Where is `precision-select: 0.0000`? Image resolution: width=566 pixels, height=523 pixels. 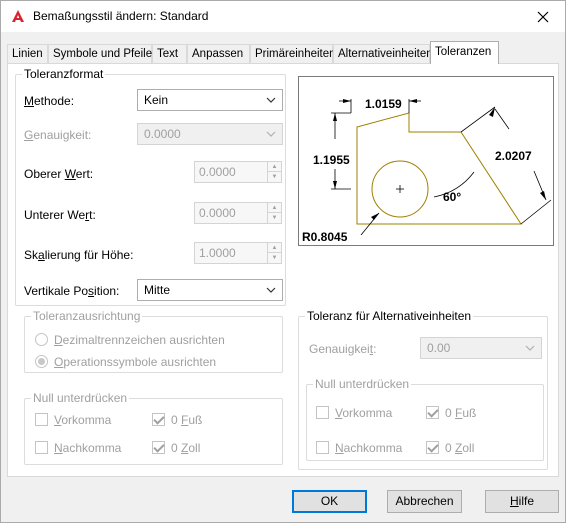
precision-select: 0.0000 is located at coordinates (210, 134).